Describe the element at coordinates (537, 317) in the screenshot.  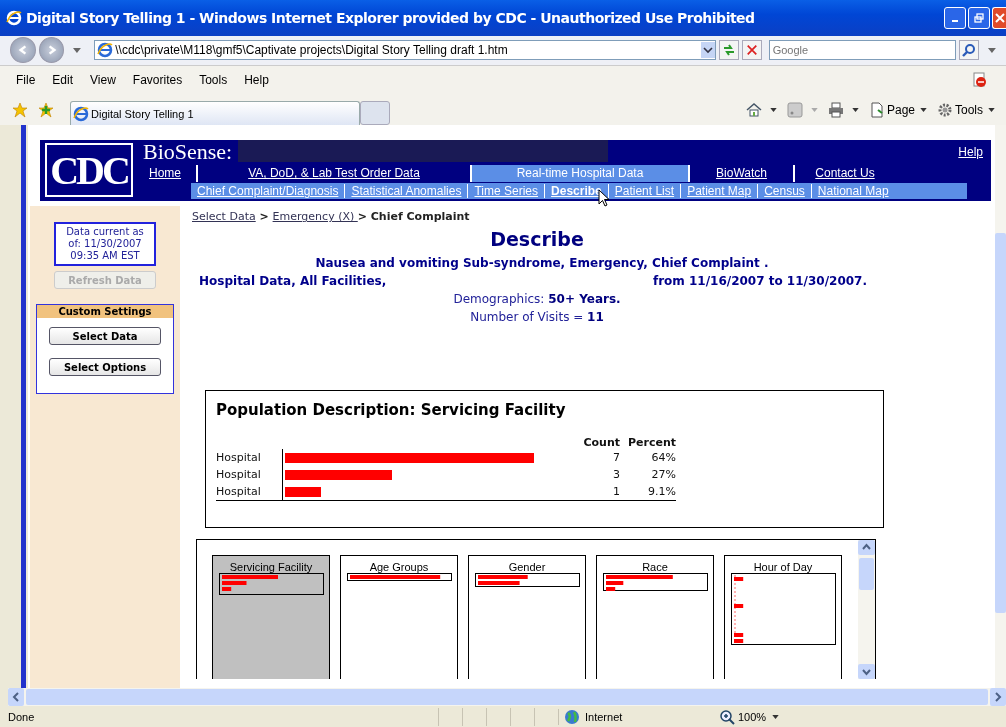
I see `visit-count: Number of Visits = 11` at that location.